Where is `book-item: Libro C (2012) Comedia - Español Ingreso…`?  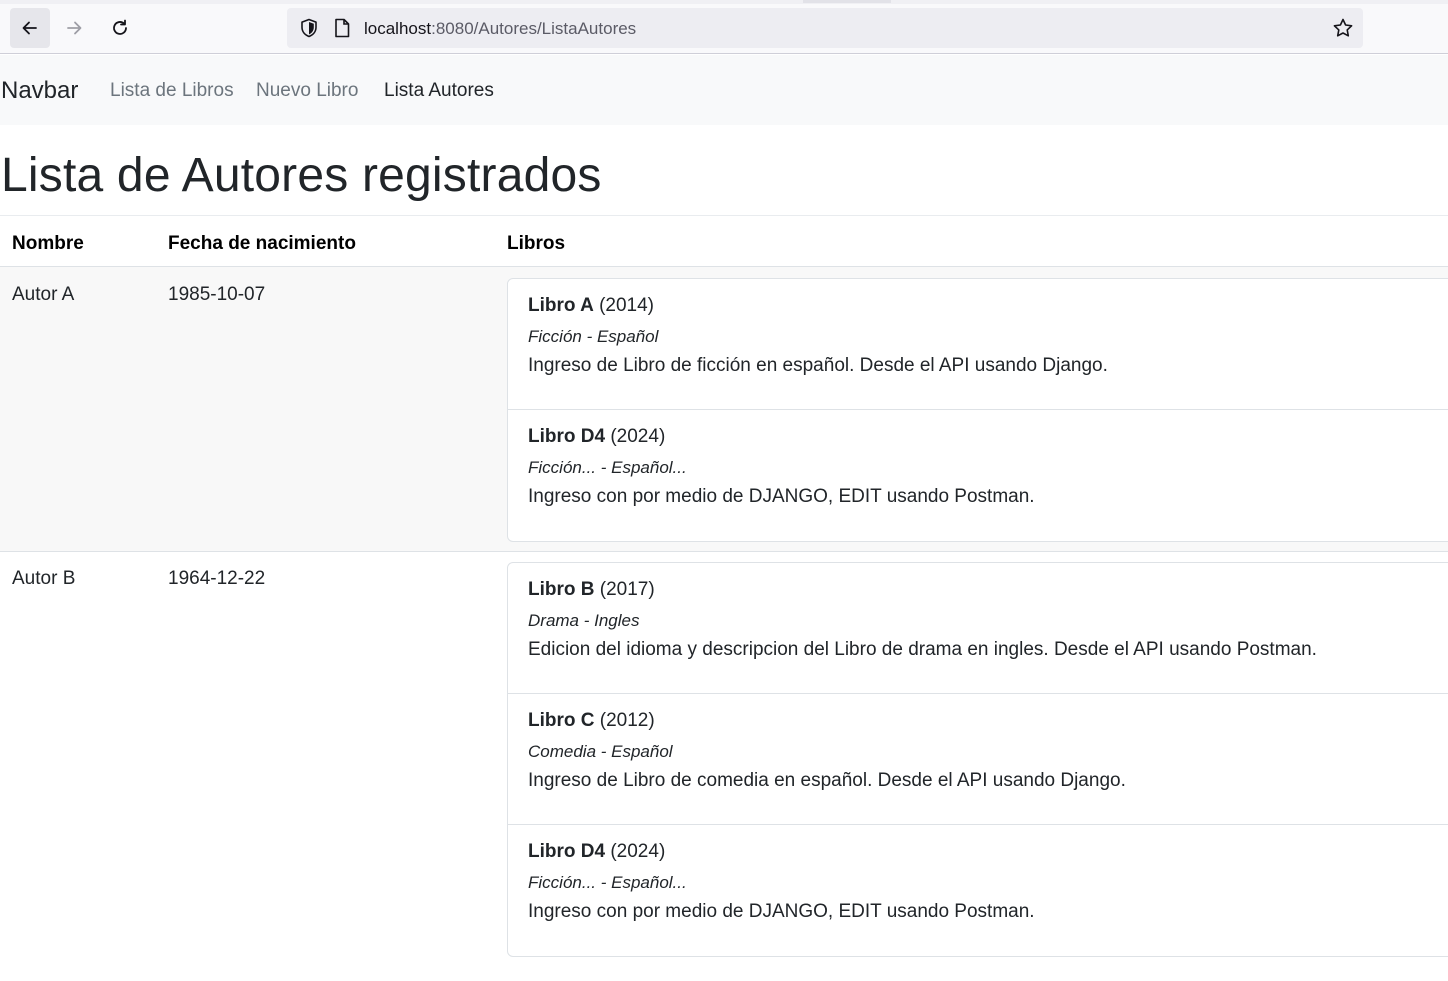 book-item: Libro C (2012) Comedia - Español Ingreso… is located at coordinates (978, 759).